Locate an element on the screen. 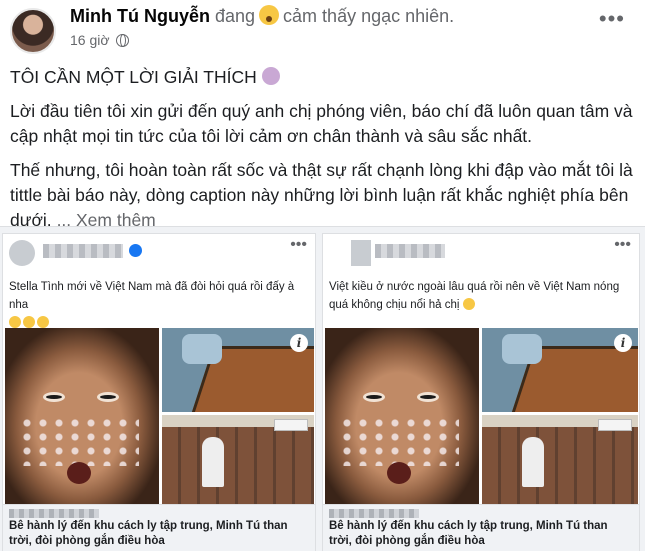  feeling-prefix: đang is located at coordinates (235, 16).